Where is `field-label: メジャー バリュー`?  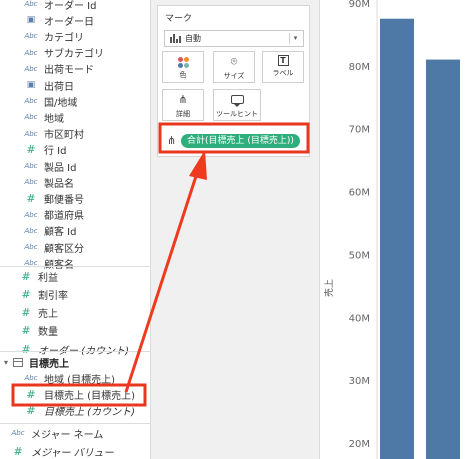
field-label: メジャー バリュー is located at coordinates (72, 453).